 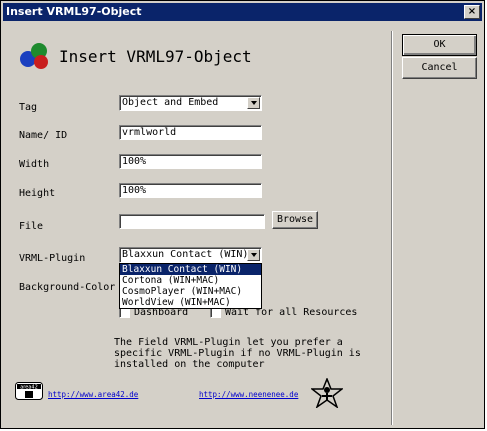 What do you see at coordinates (192, 221) in the screenshot?
I see `file-field` at bounding box center [192, 221].